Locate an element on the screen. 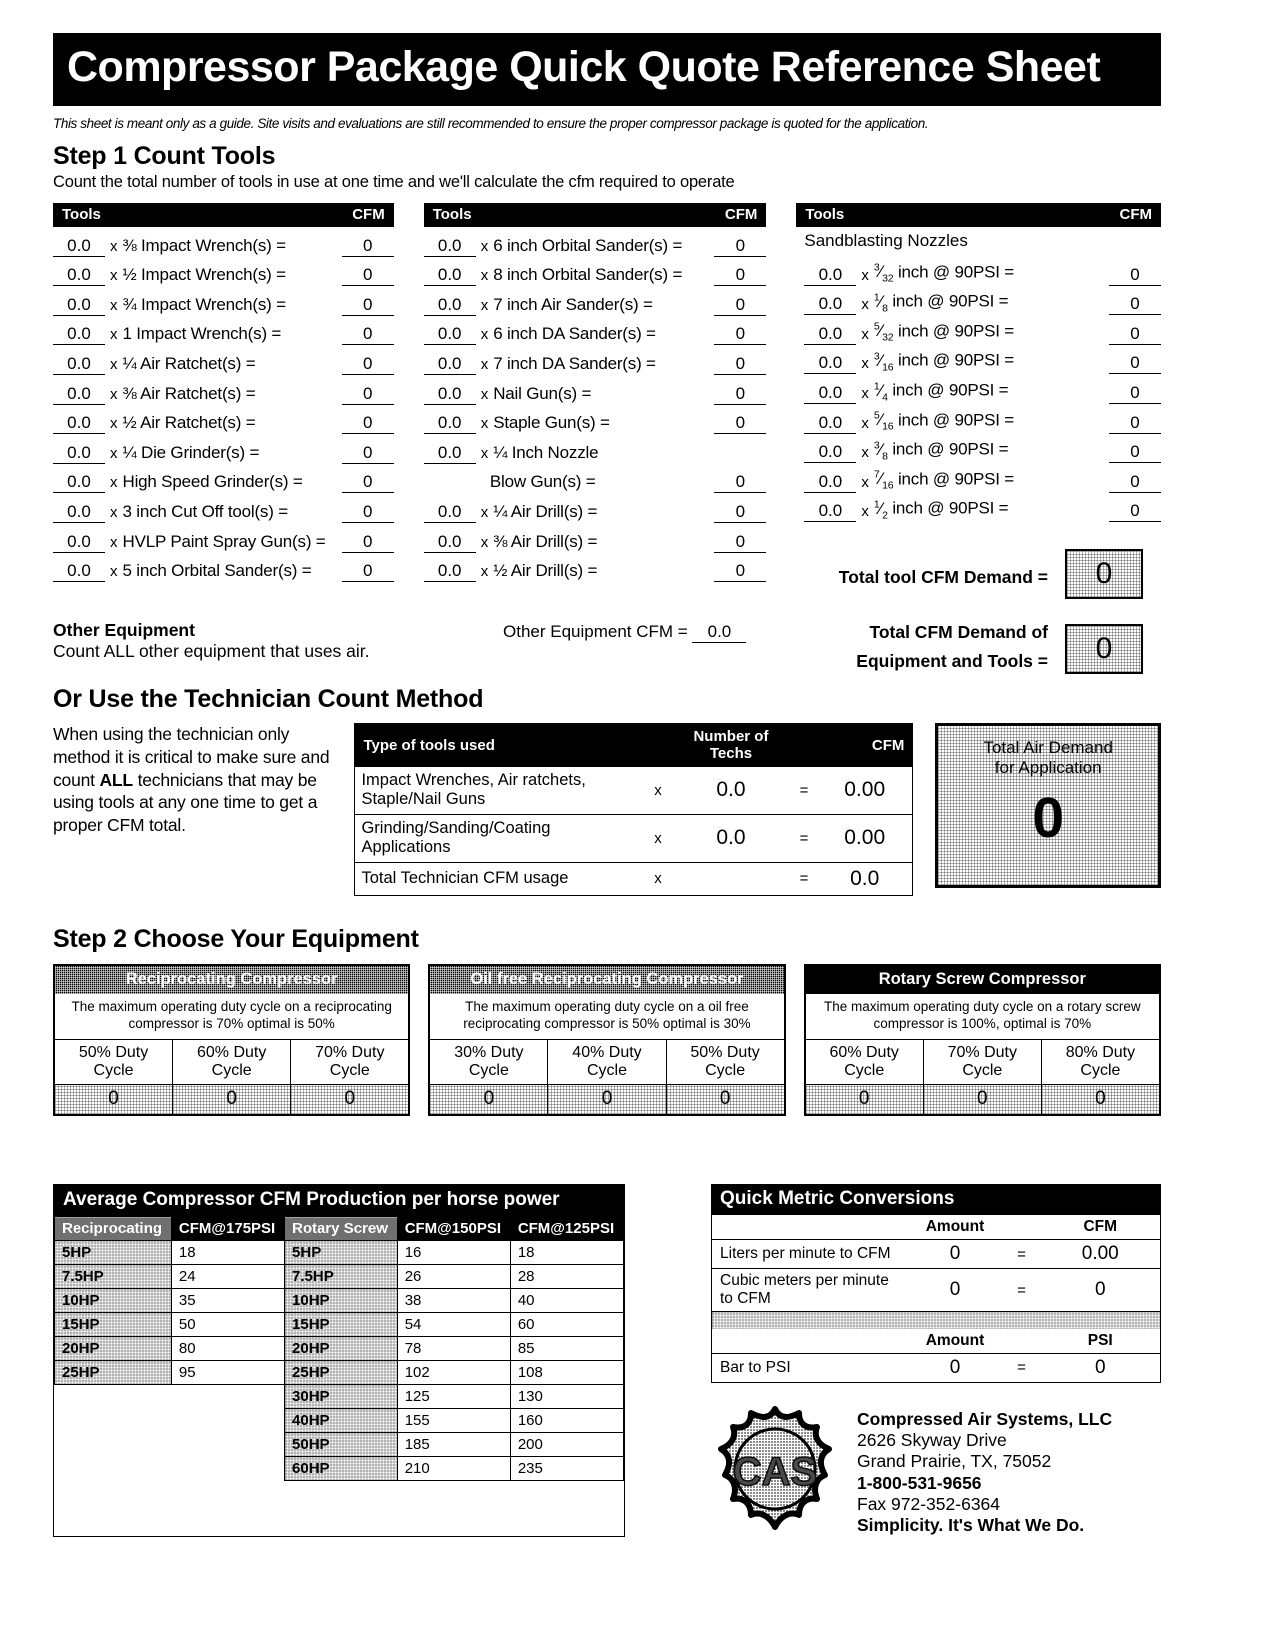  cfm-header-label: CFM is located at coordinates (741, 214).